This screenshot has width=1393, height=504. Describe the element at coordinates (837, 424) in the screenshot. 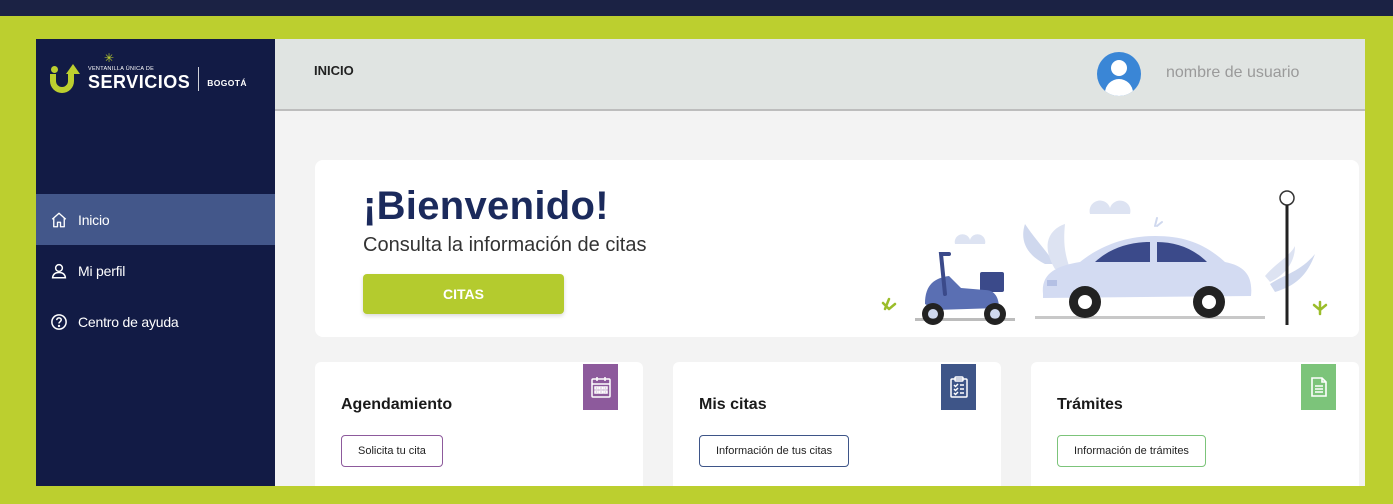

I see `card-mis-citas: Mis citas Información de tus citas` at that location.